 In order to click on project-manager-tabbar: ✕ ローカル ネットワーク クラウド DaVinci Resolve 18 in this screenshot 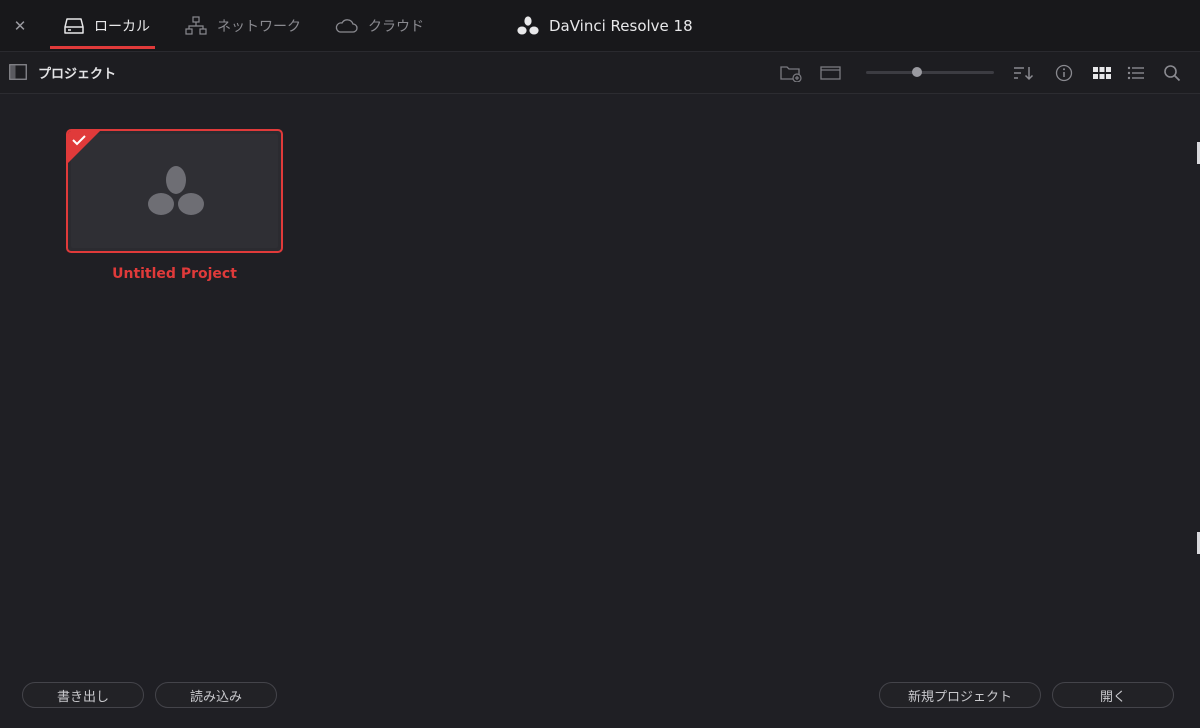, I will do `click(600, 26)`.